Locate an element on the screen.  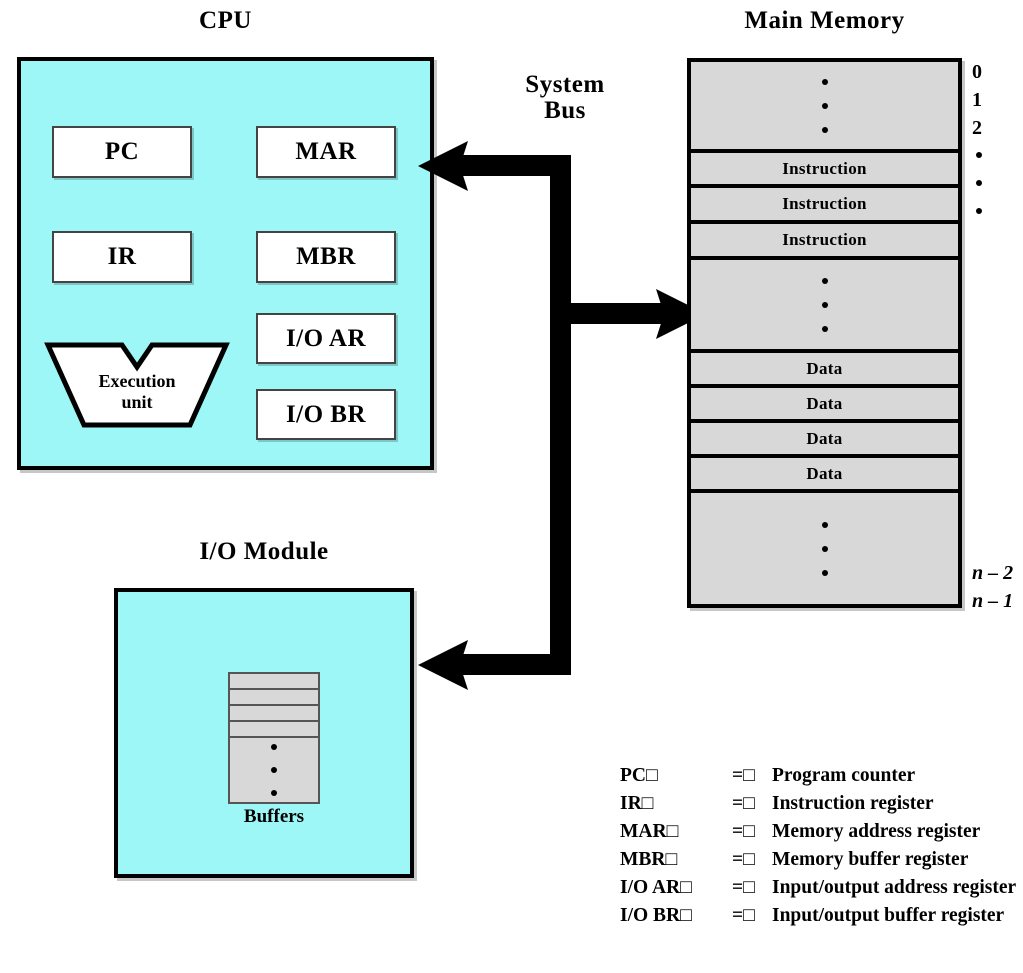
bus-arrowhead-to-io is located at coordinates (443, 665).